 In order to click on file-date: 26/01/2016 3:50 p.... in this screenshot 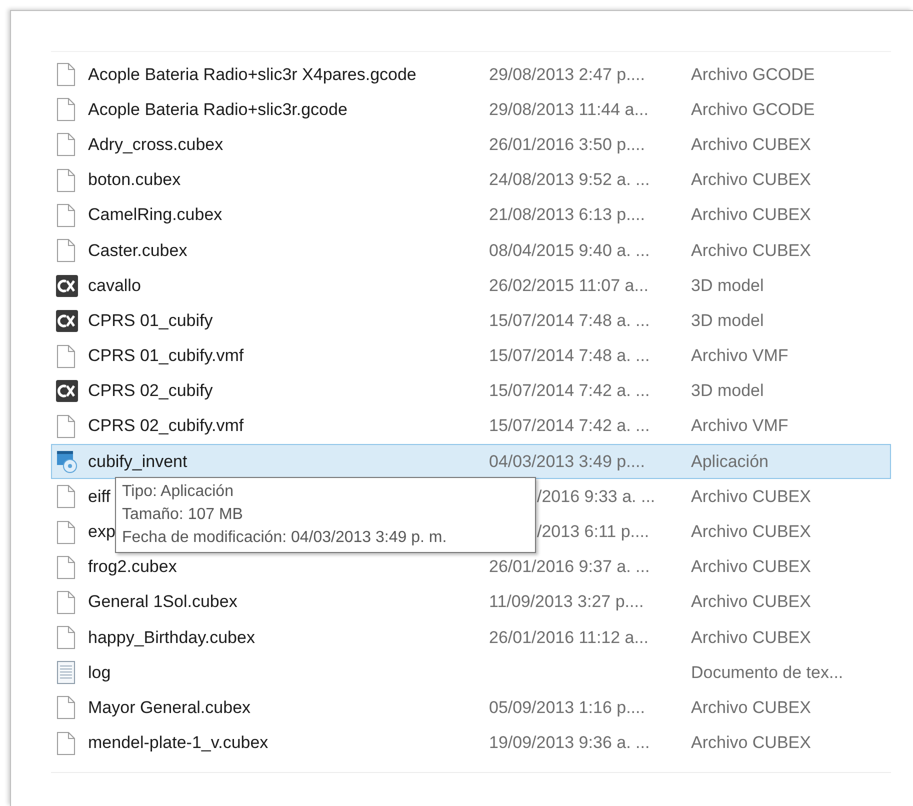, I will do `click(567, 144)`.